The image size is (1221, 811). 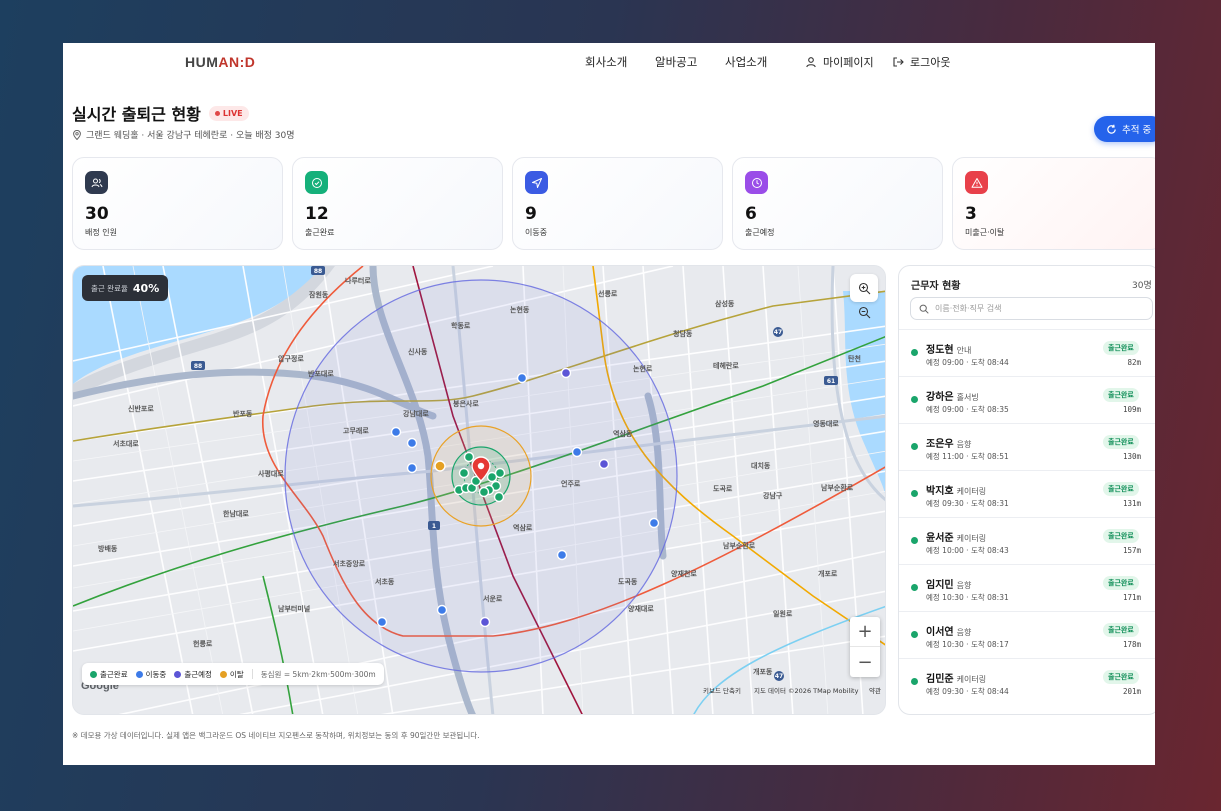 I want to click on map-label: 신반포로, so click(x=141, y=408).